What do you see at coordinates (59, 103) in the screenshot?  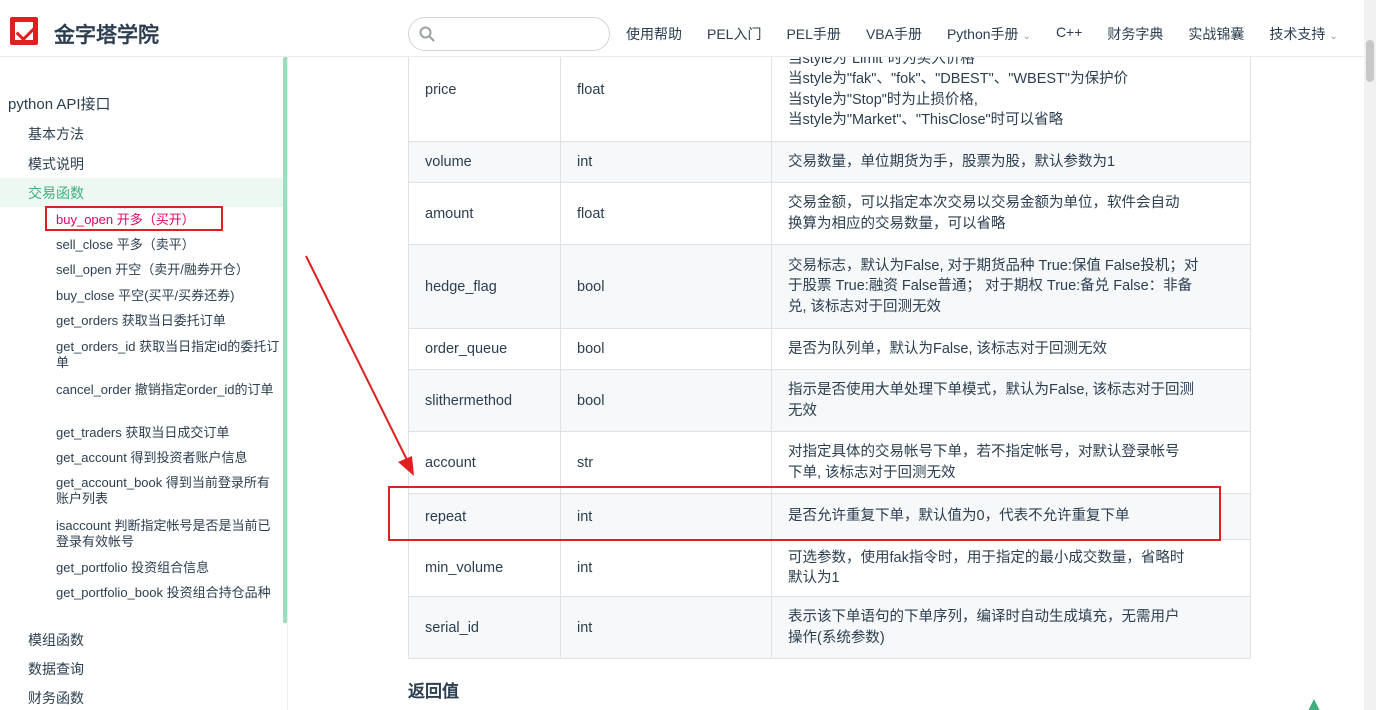 I see `sidebar-group-title: python API接口` at bounding box center [59, 103].